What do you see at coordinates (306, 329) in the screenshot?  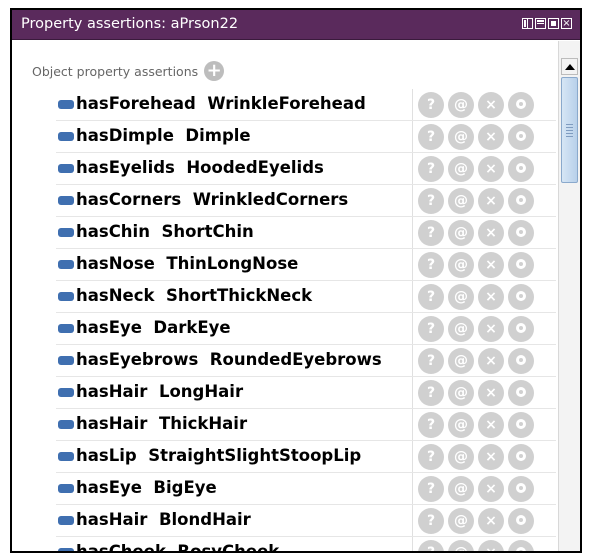 I see `assertion-row: hasEye DarkEye? @ ×` at bounding box center [306, 329].